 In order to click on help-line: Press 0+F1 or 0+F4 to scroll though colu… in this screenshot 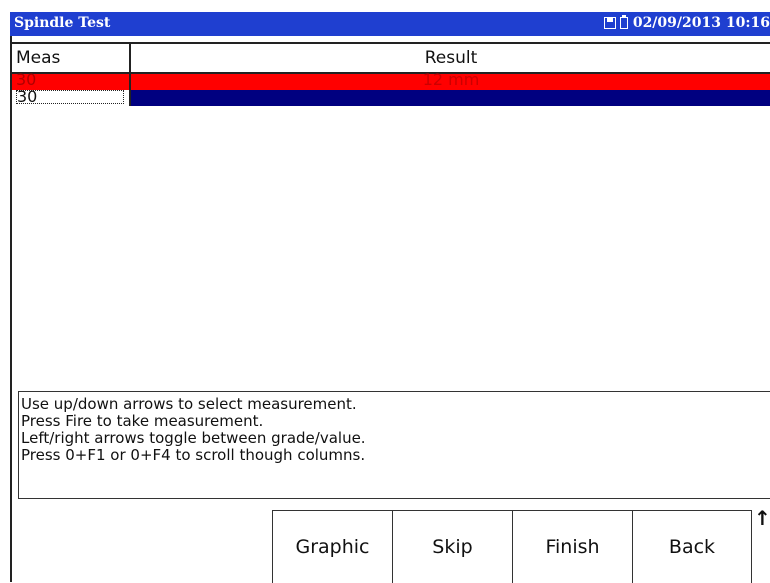, I will do `click(193, 455)`.